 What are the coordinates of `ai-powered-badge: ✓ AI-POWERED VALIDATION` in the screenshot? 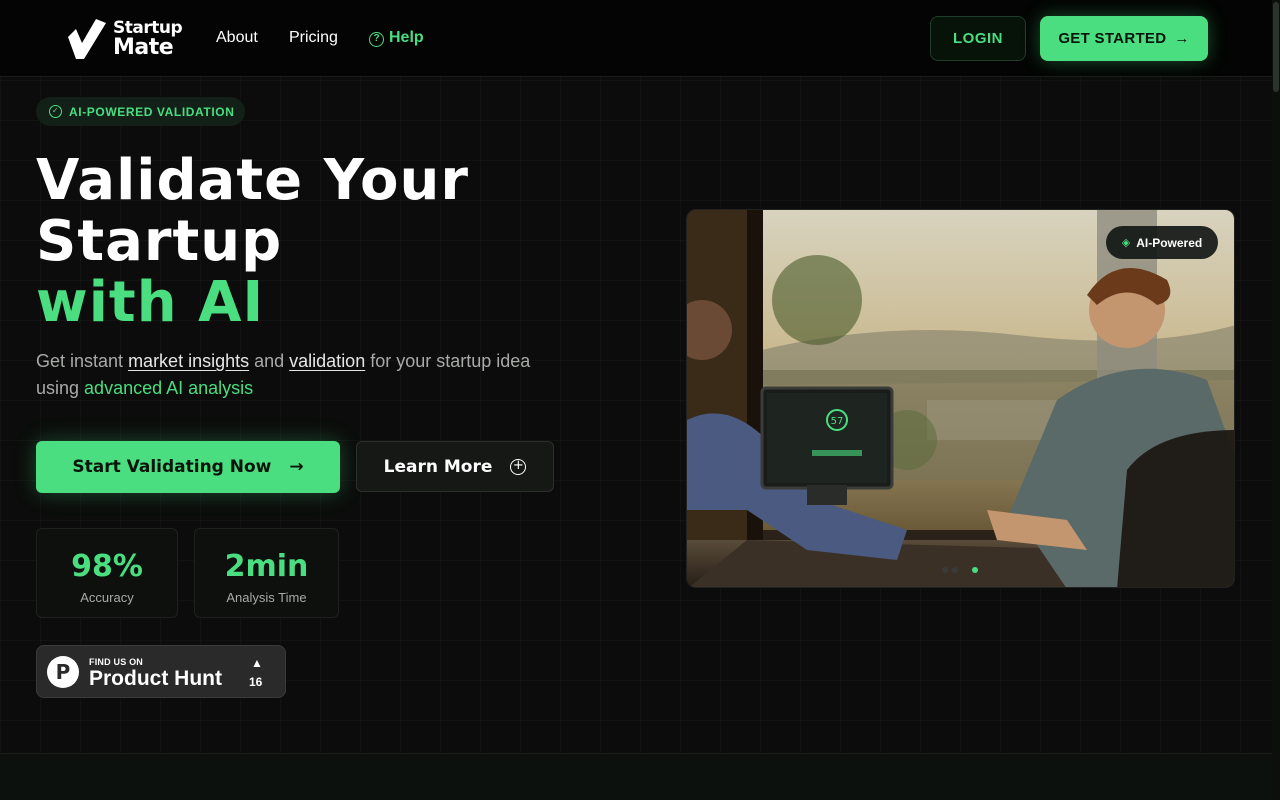 It's located at (140, 111).